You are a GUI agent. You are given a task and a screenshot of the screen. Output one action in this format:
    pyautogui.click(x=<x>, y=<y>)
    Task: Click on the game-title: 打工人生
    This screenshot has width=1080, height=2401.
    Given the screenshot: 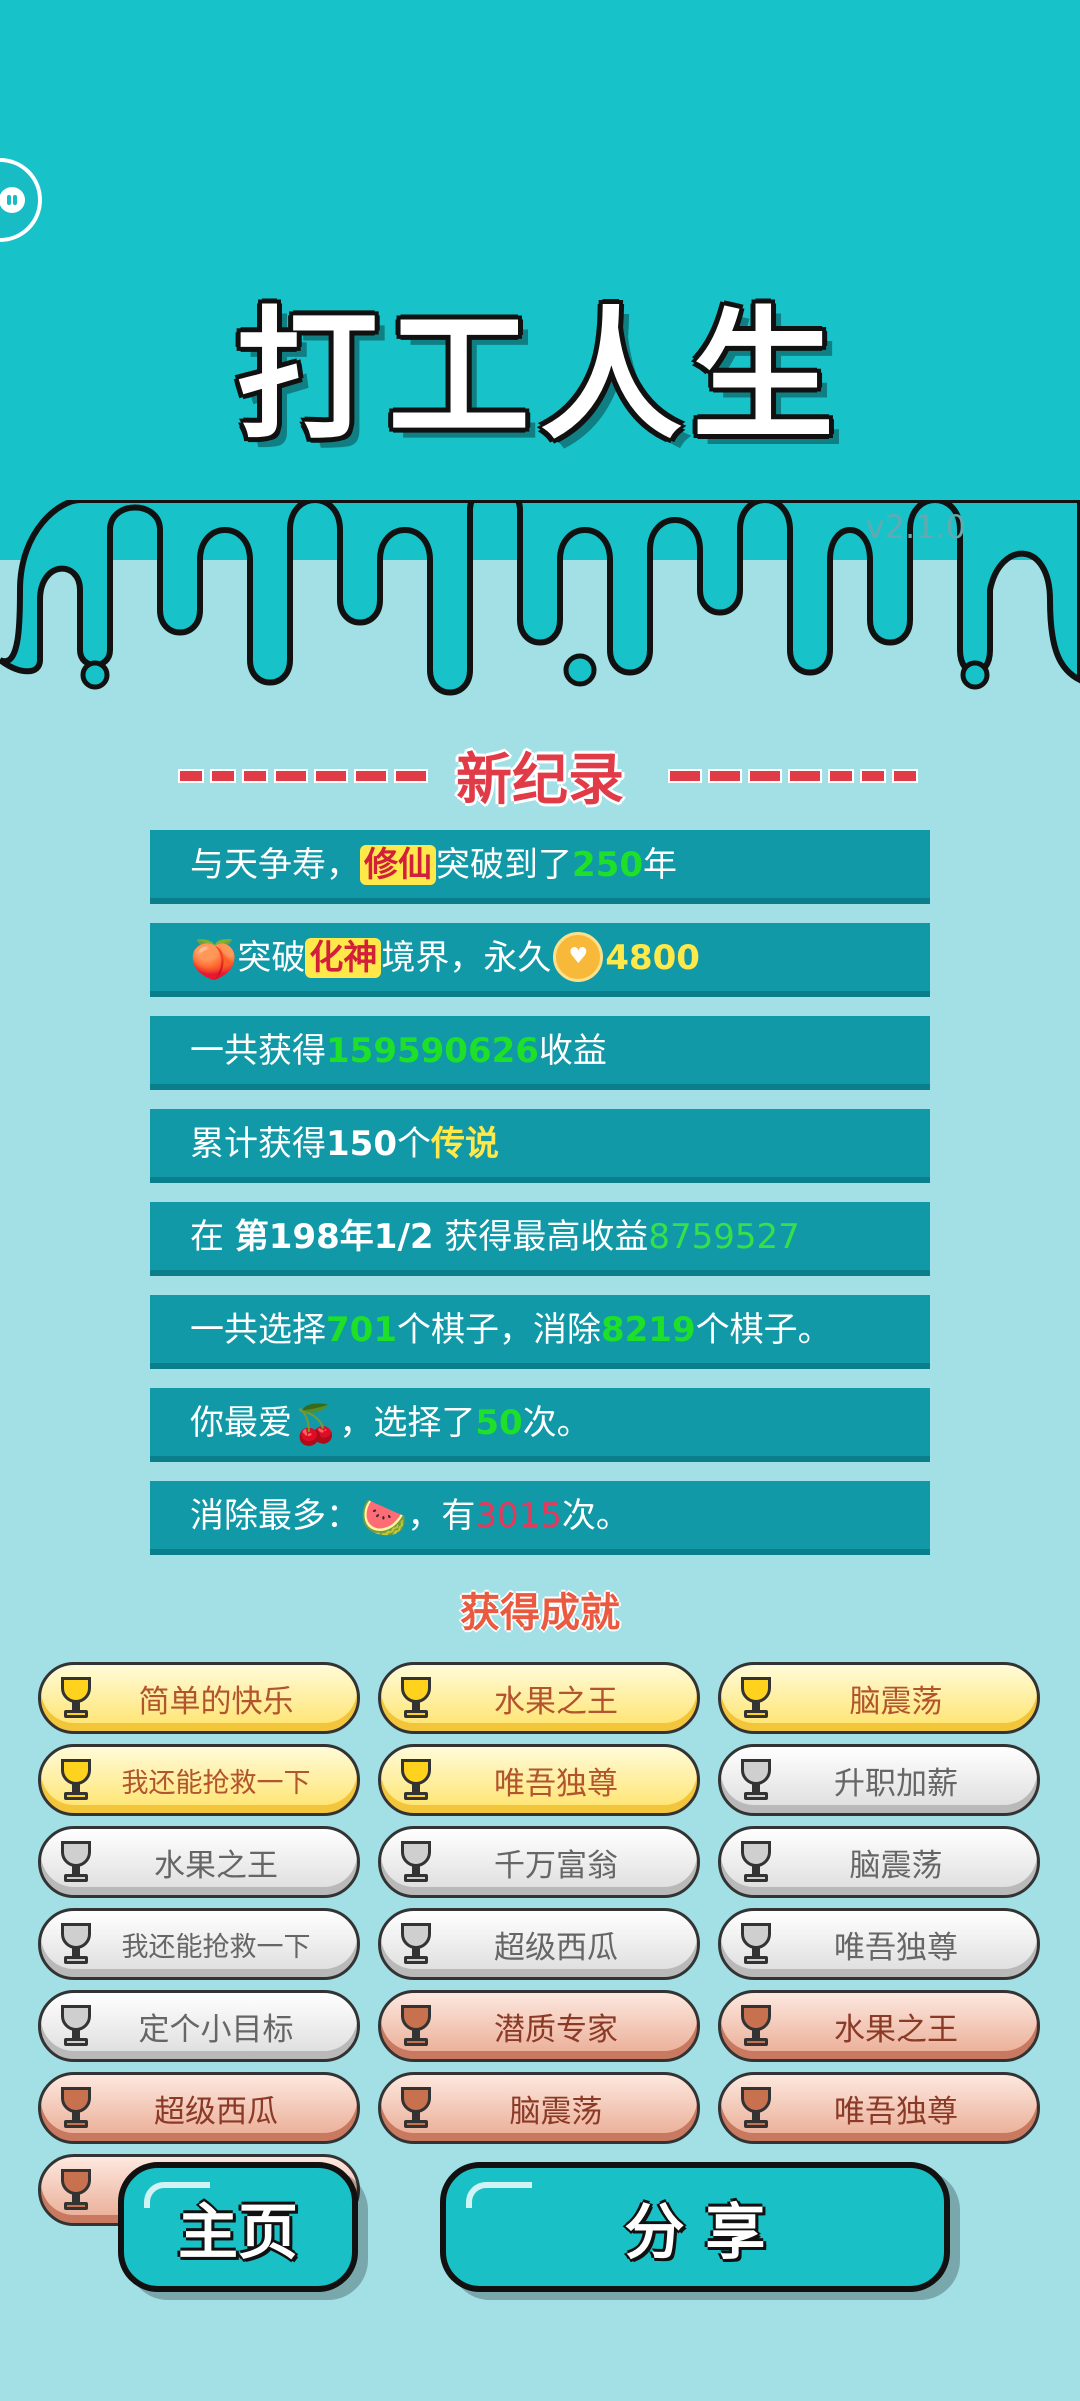 What is the action you would take?
    pyautogui.click(x=540, y=376)
    